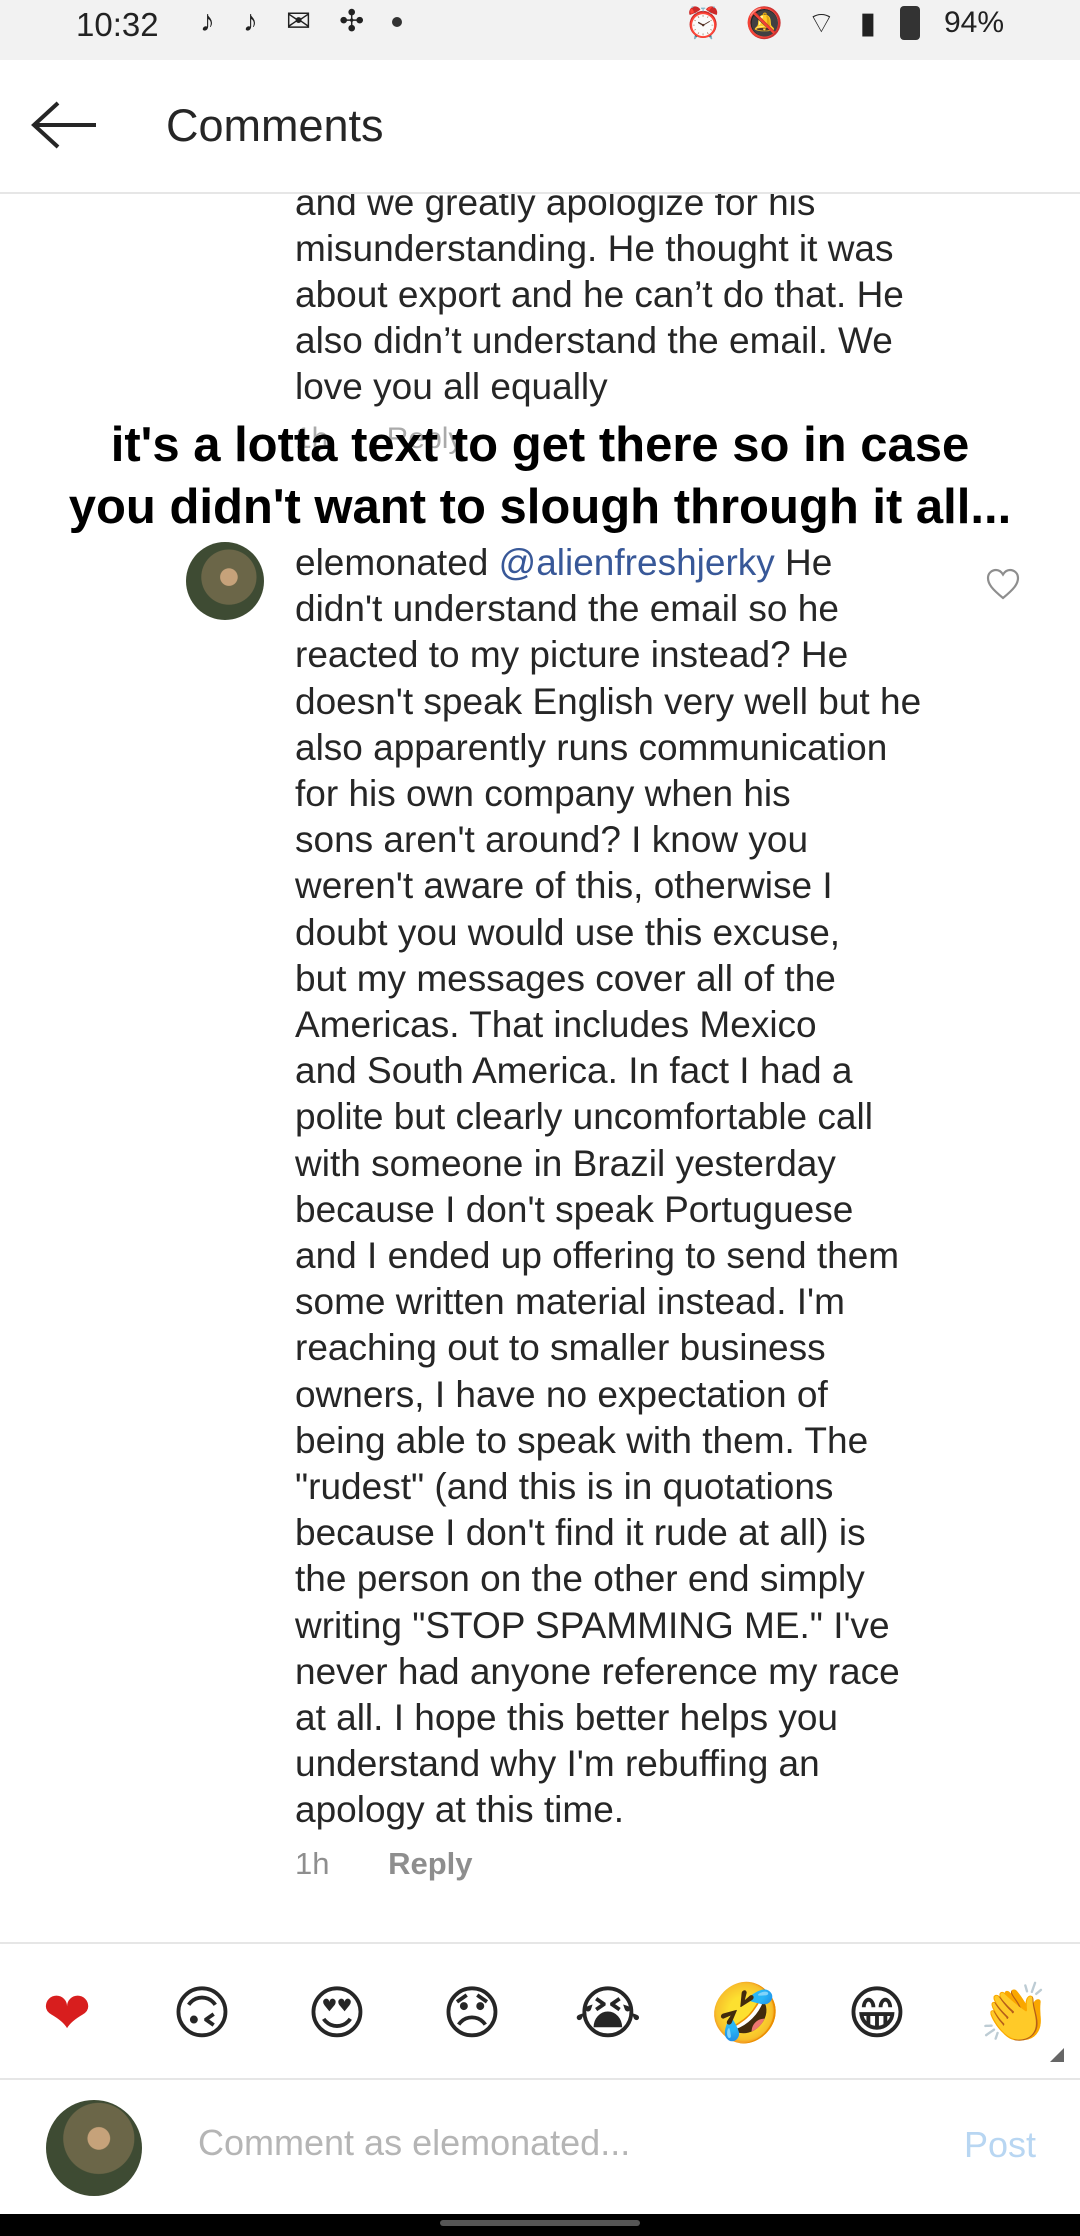 The image size is (1080, 2236). Describe the element at coordinates (65, 125) in the screenshot. I see `back-arrow-icon` at that location.